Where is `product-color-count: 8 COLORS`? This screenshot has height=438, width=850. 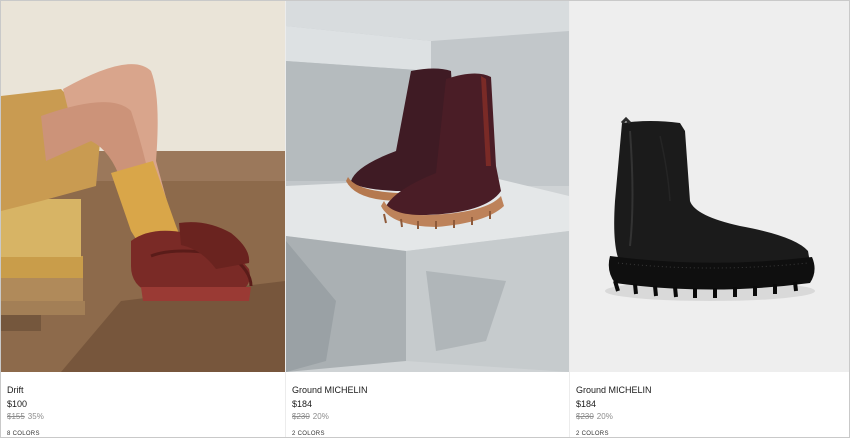 product-color-count: 8 COLORS is located at coordinates (23, 434).